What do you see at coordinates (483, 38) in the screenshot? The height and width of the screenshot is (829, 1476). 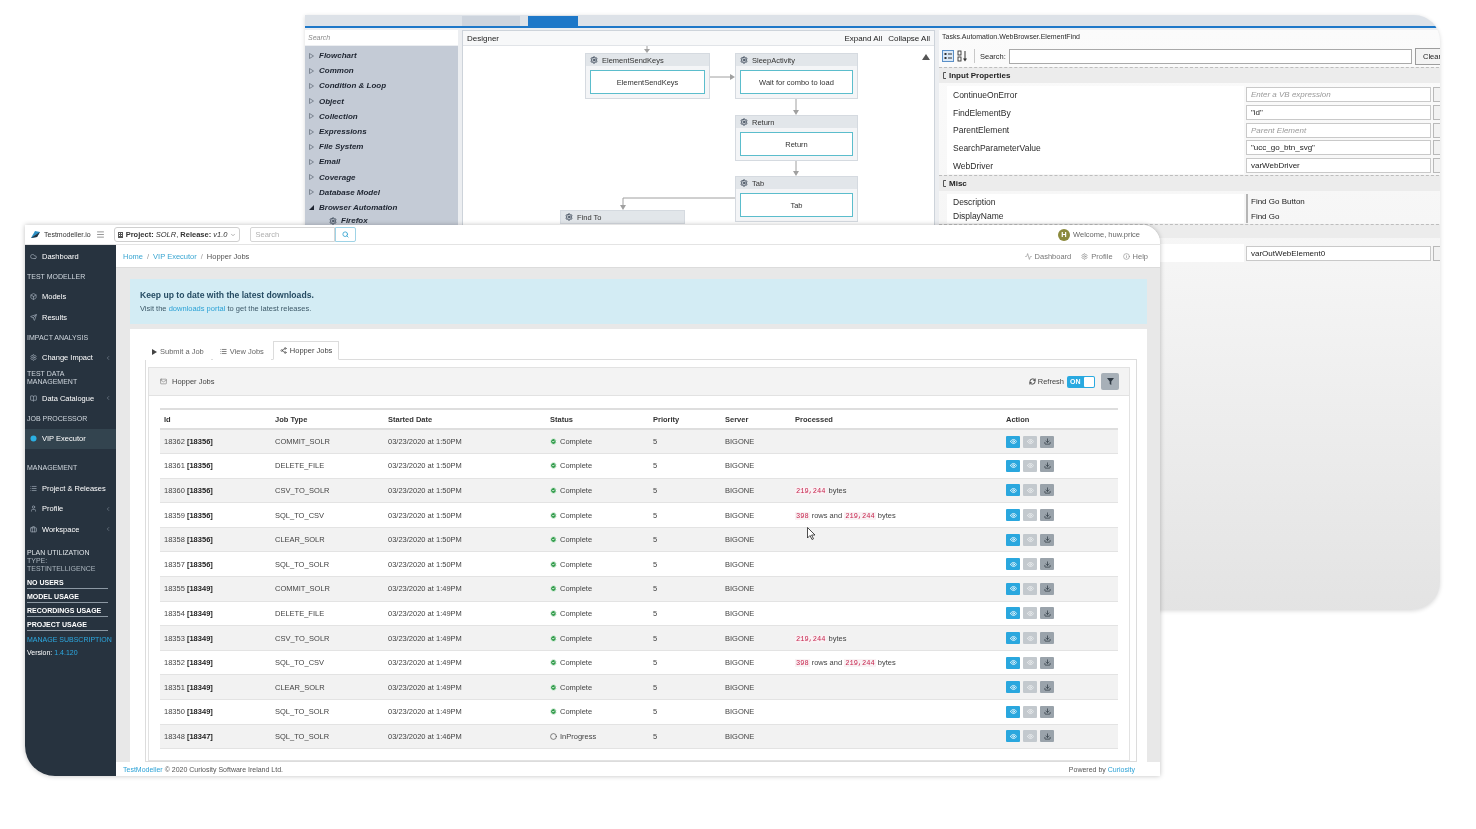 I see `designer-title: Designer` at bounding box center [483, 38].